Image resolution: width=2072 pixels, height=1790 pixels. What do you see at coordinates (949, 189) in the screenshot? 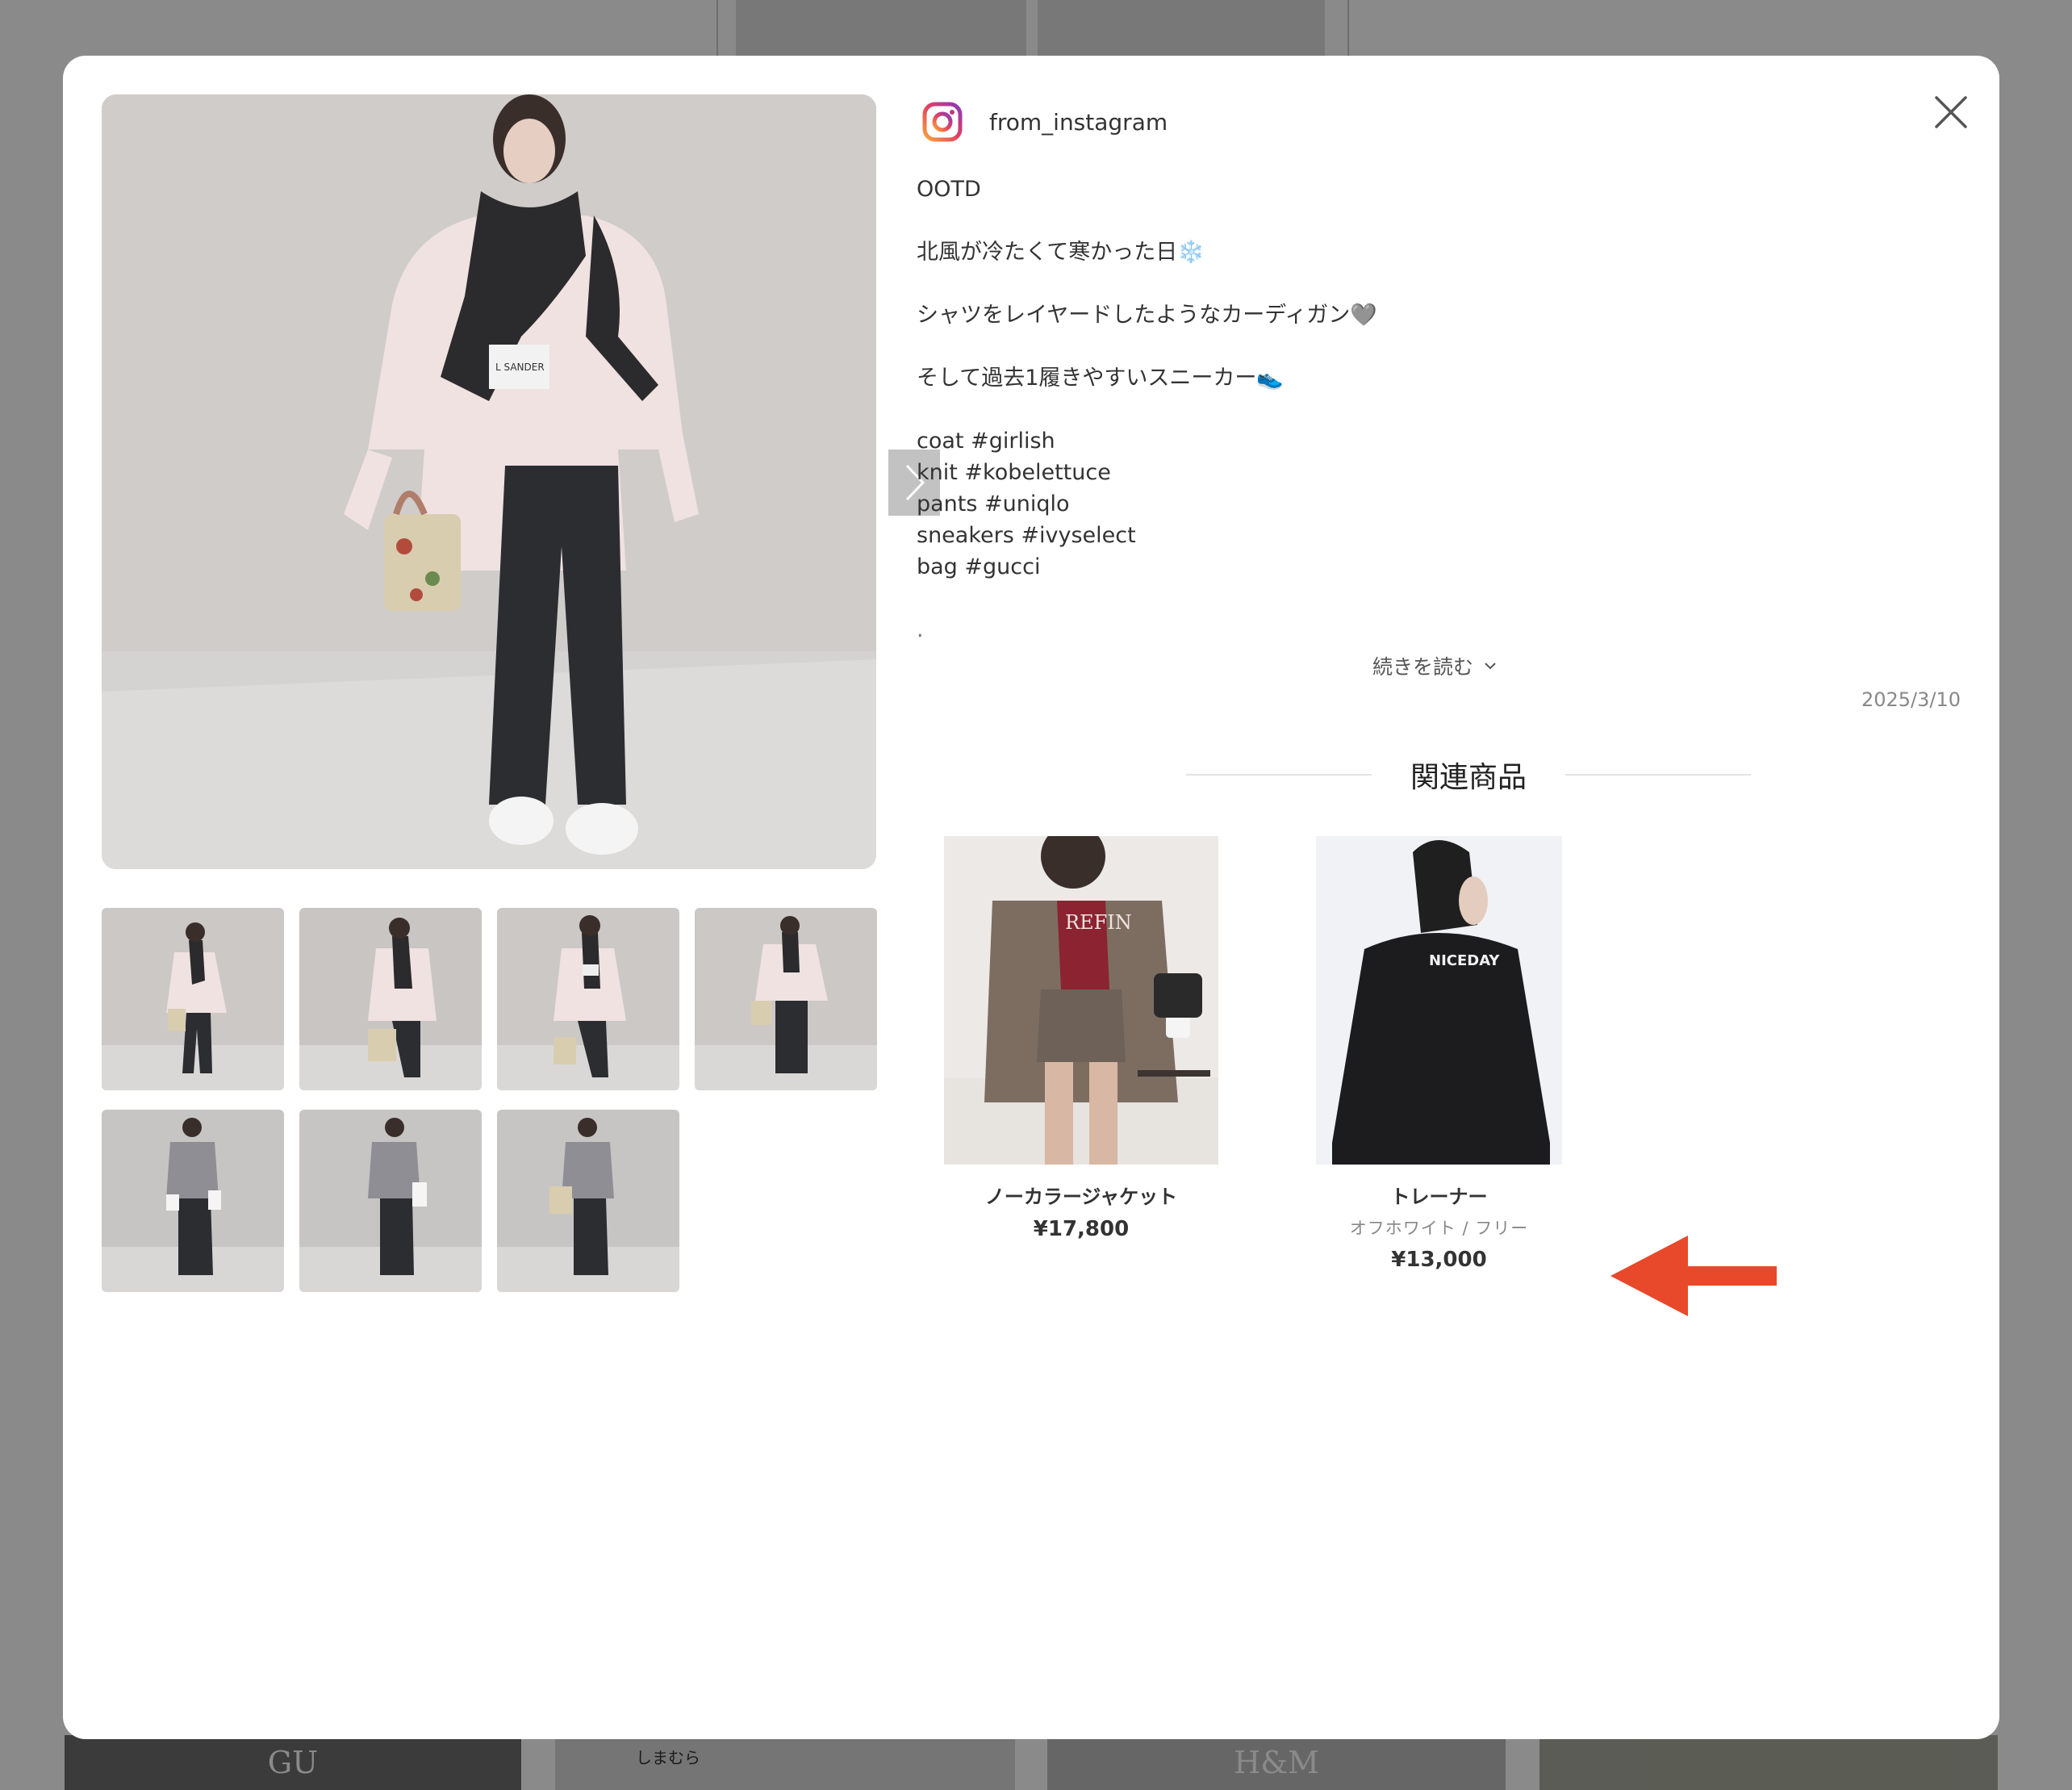
I see `caption-line: OOTD` at bounding box center [949, 189].